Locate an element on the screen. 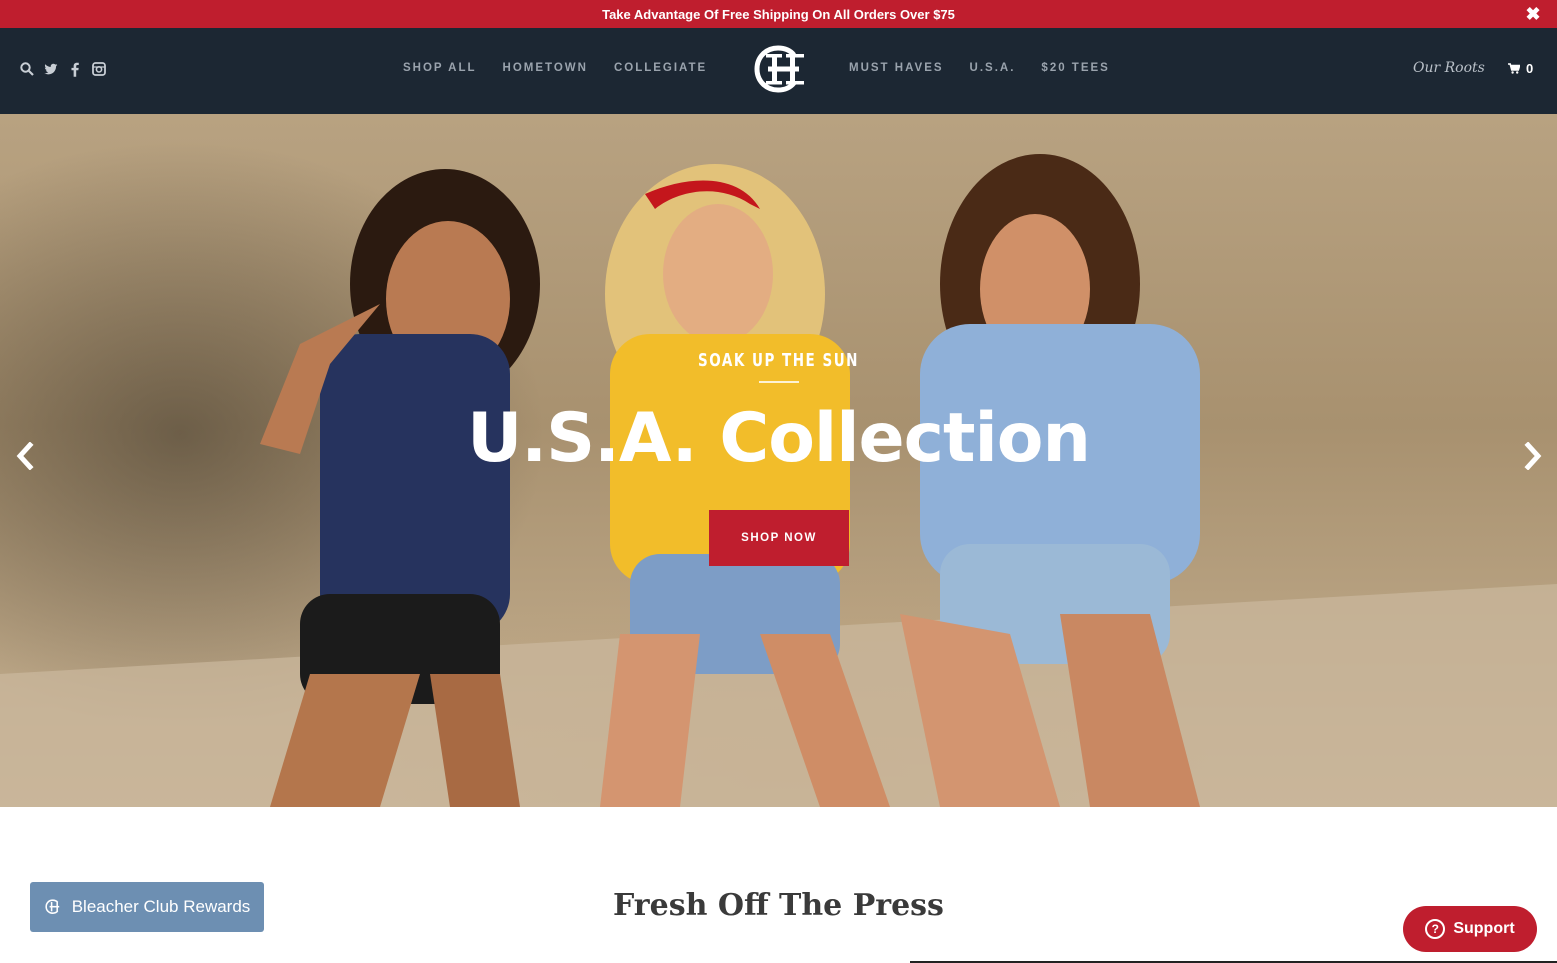 This screenshot has width=1557, height=963. nav-item-collegiate: COLLEGIATE is located at coordinates (660, 68).